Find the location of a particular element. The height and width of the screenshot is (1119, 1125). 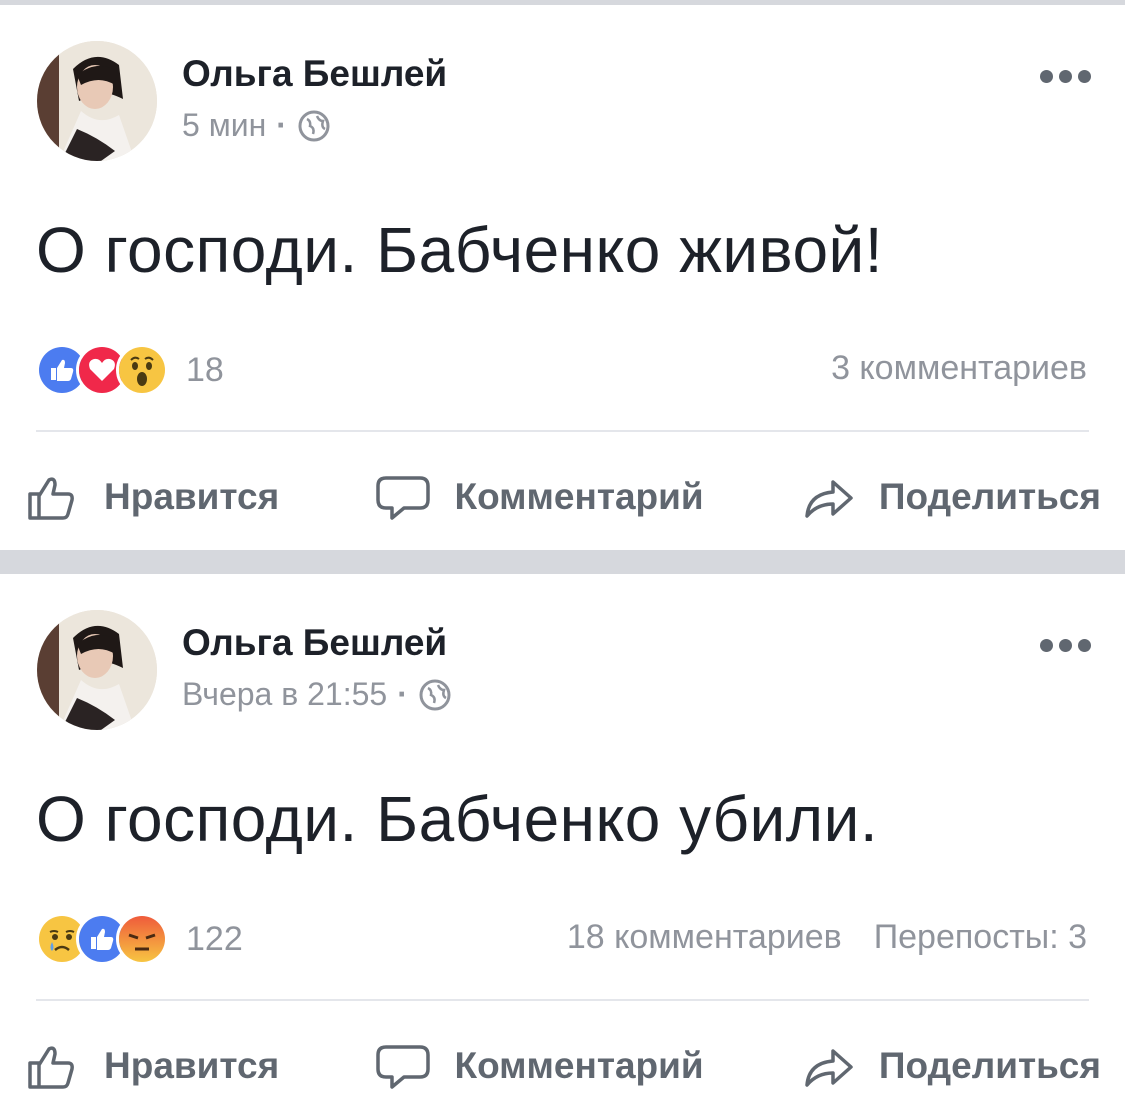

post-stats: 18 комментариев Перепосты: 3 is located at coordinates (827, 937).